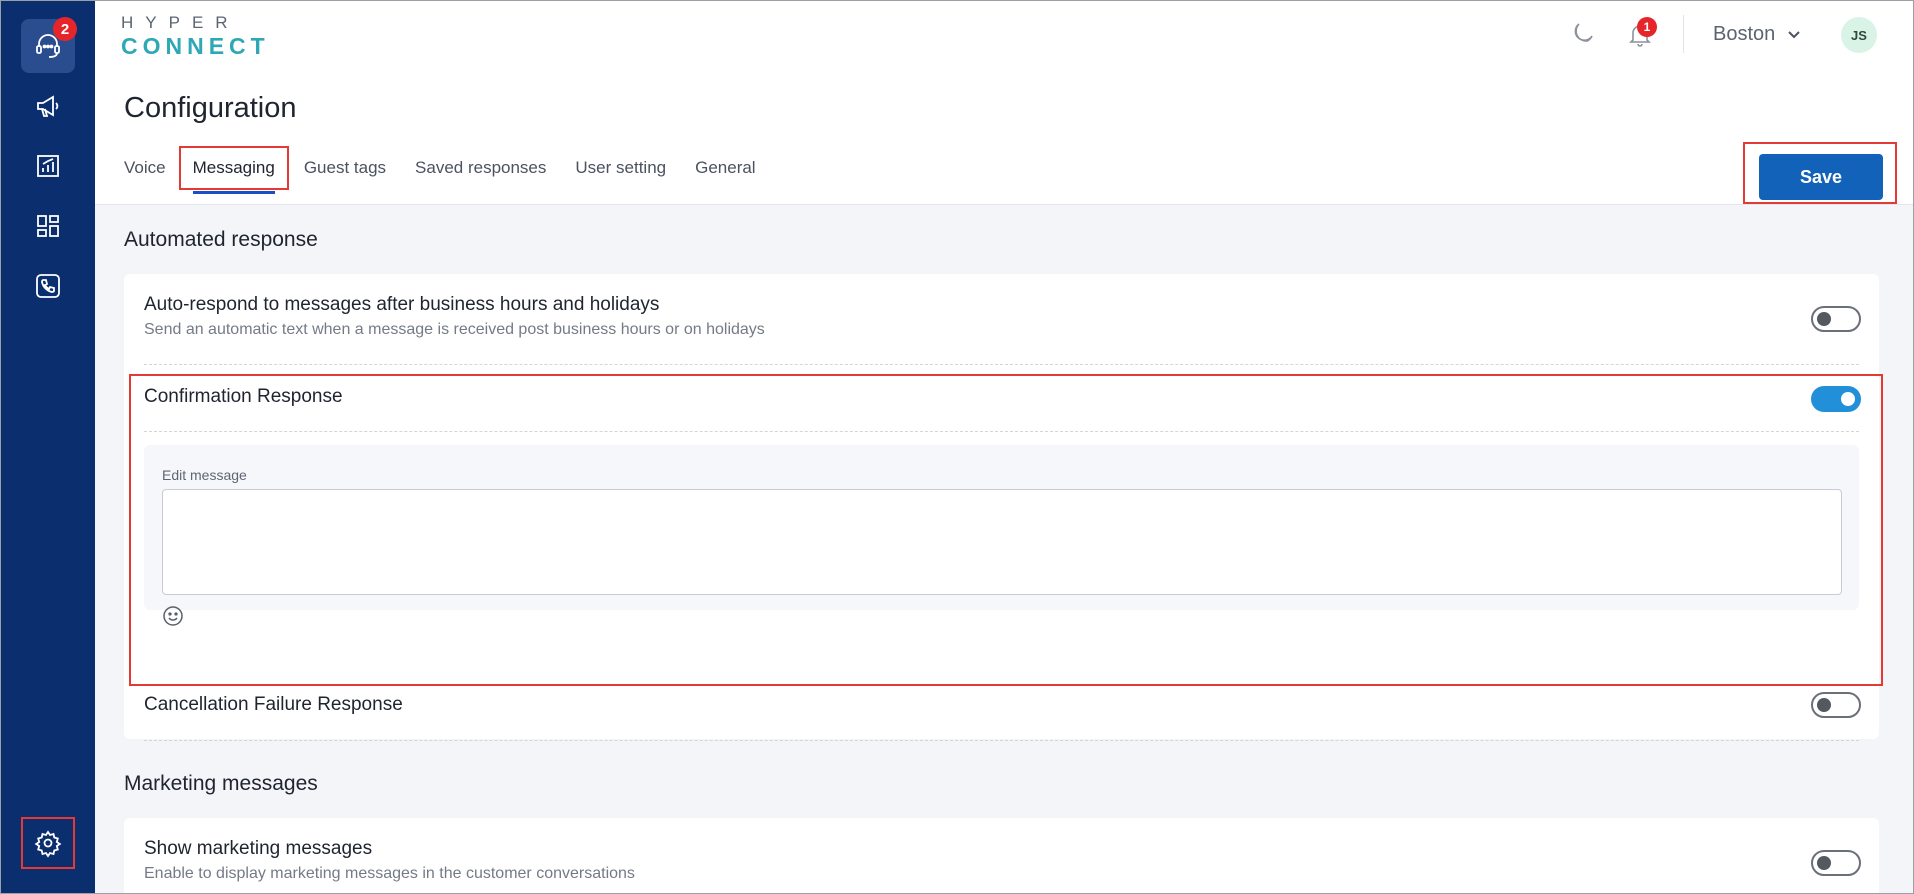 The width and height of the screenshot is (1914, 894). Describe the element at coordinates (273, 704) in the screenshot. I see `cancellation-response-title: Cancellation Failure Response` at that location.